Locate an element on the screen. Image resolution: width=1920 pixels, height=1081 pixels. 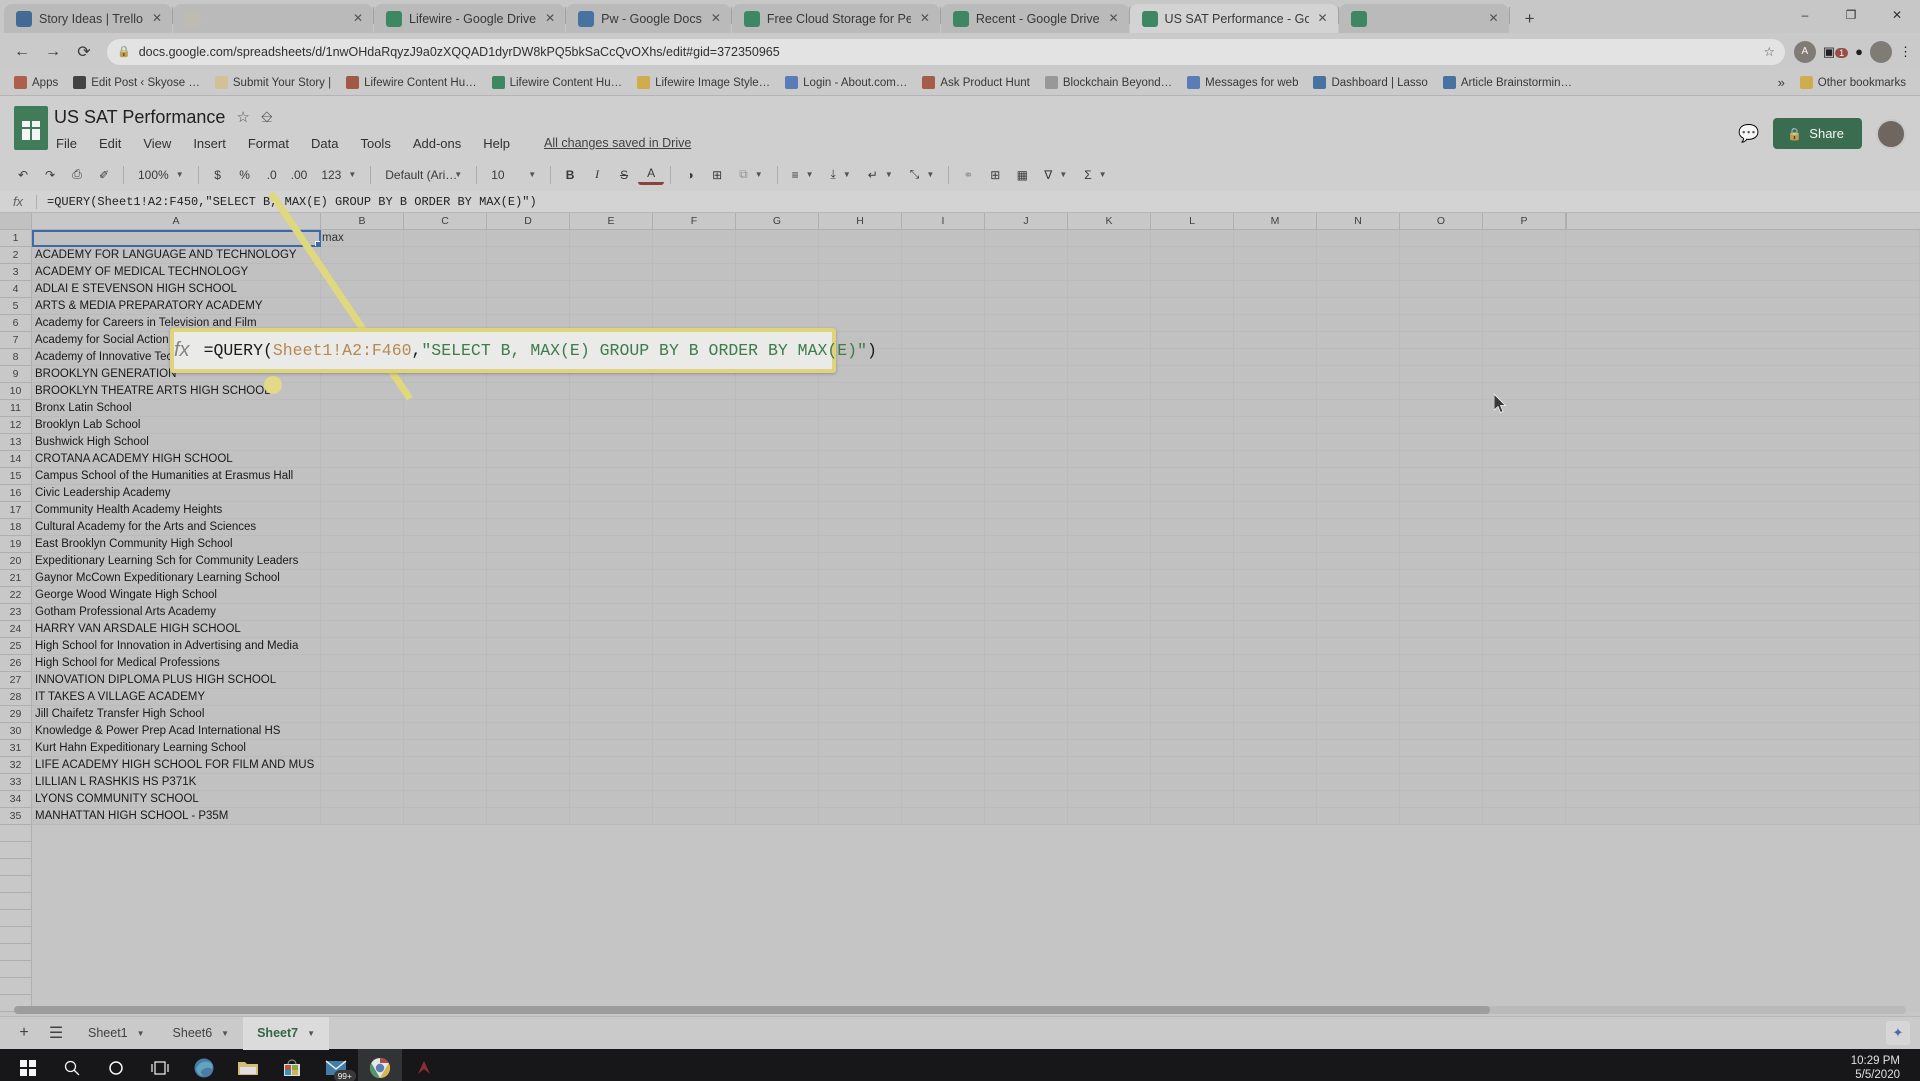
menu-item-tools: Tools is located at coordinates (375, 143).